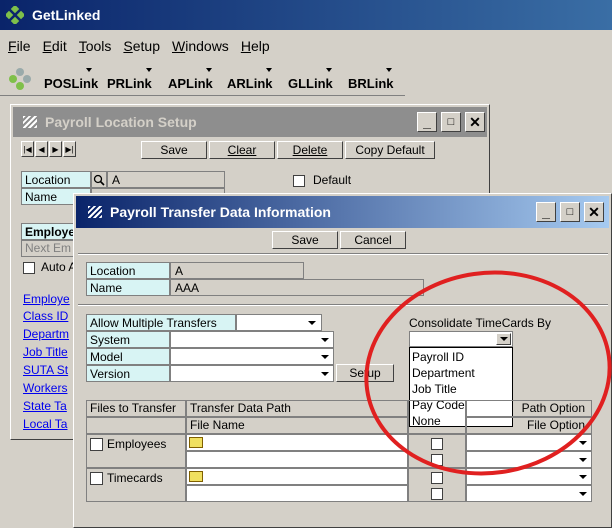 This screenshot has width=612, height=528. Describe the element at coordinates (46, 407) in the screenshot. I see `link-state-tax: State Ta` at that location.